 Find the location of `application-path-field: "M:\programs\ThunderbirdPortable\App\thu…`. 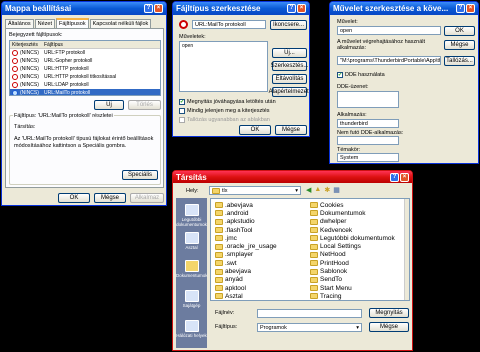

application-path-field: "M:\programs\ThunderbirdPortable\App\thu… is located at coordinates (389, 60).